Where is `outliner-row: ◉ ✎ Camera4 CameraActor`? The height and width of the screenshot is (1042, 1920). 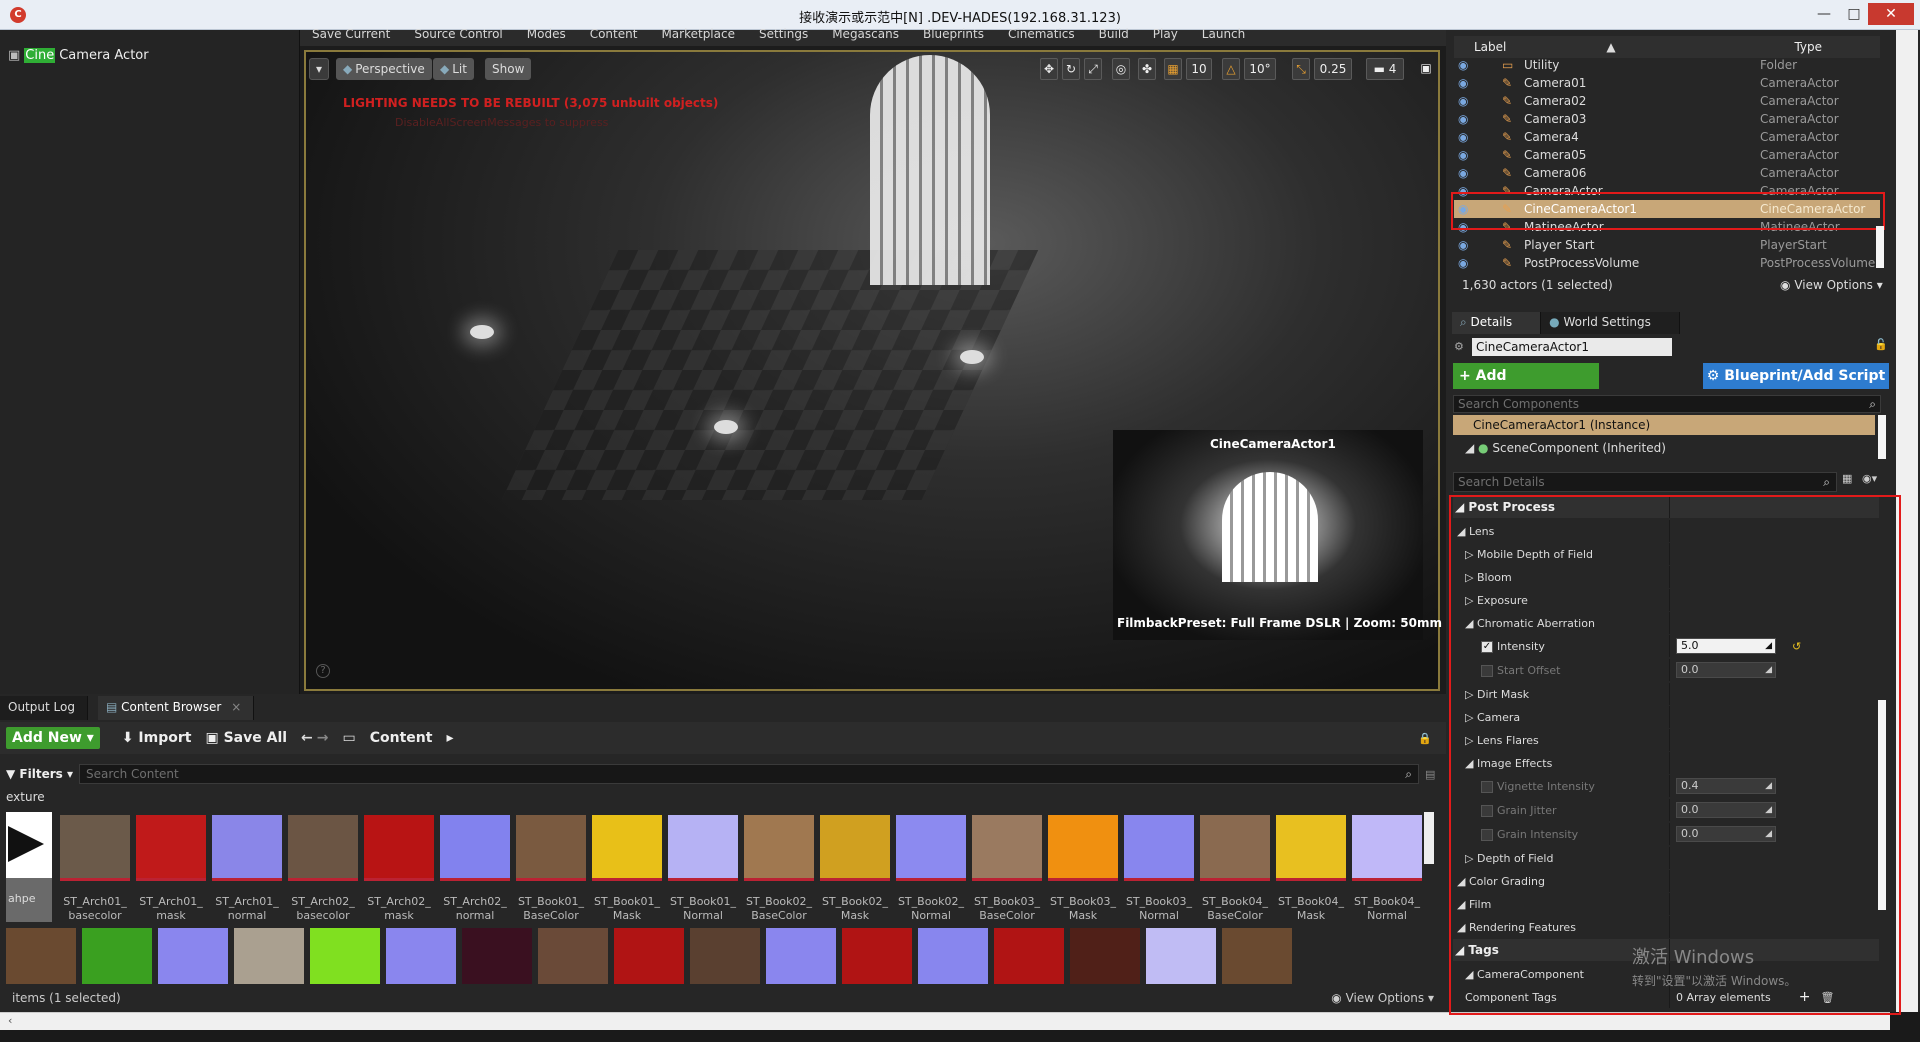
outliner-row: ◉ ✎ Camera4 CameraActor is located at coordinates (1667, 137).